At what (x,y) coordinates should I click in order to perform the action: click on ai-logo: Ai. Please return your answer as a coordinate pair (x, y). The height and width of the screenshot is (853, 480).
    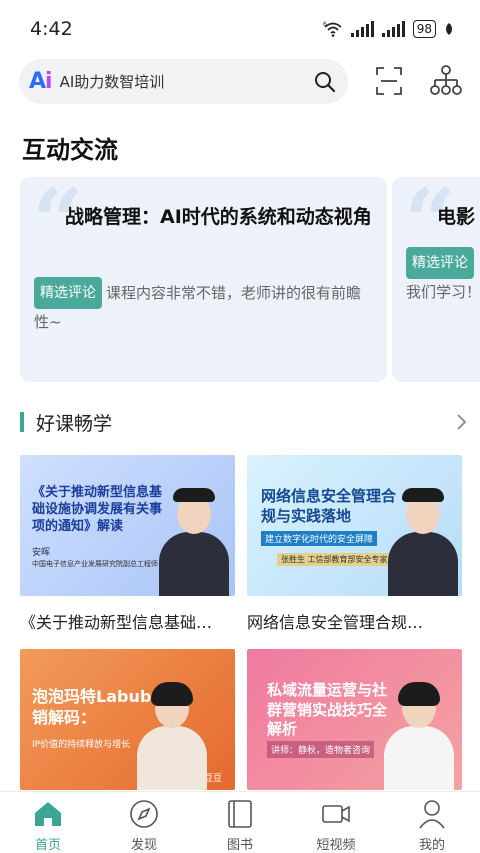
    Looking at the image, I should click on (41, 81).